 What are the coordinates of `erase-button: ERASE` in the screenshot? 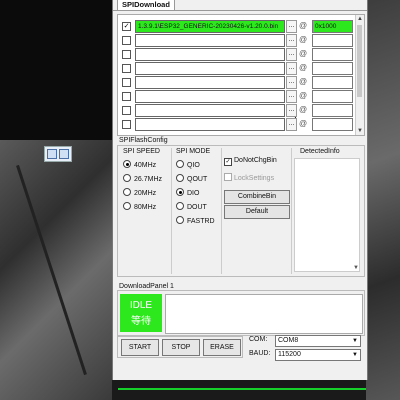 It's located at (222, 347).